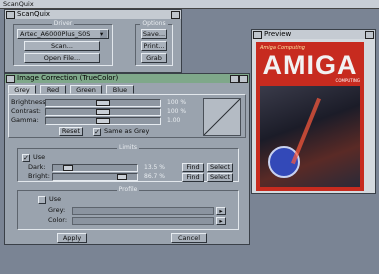  Describe the element at coordinates (72, 238) in the screenshot. I see `apply-button: Apply` at that location.